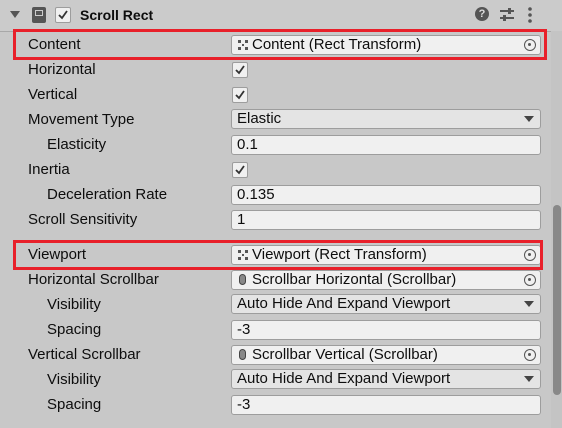 The image size is (562, 428). Describe the element at coordinates (49, 169) in the screenshot. I see `inertia-label: Inertia` at that location.